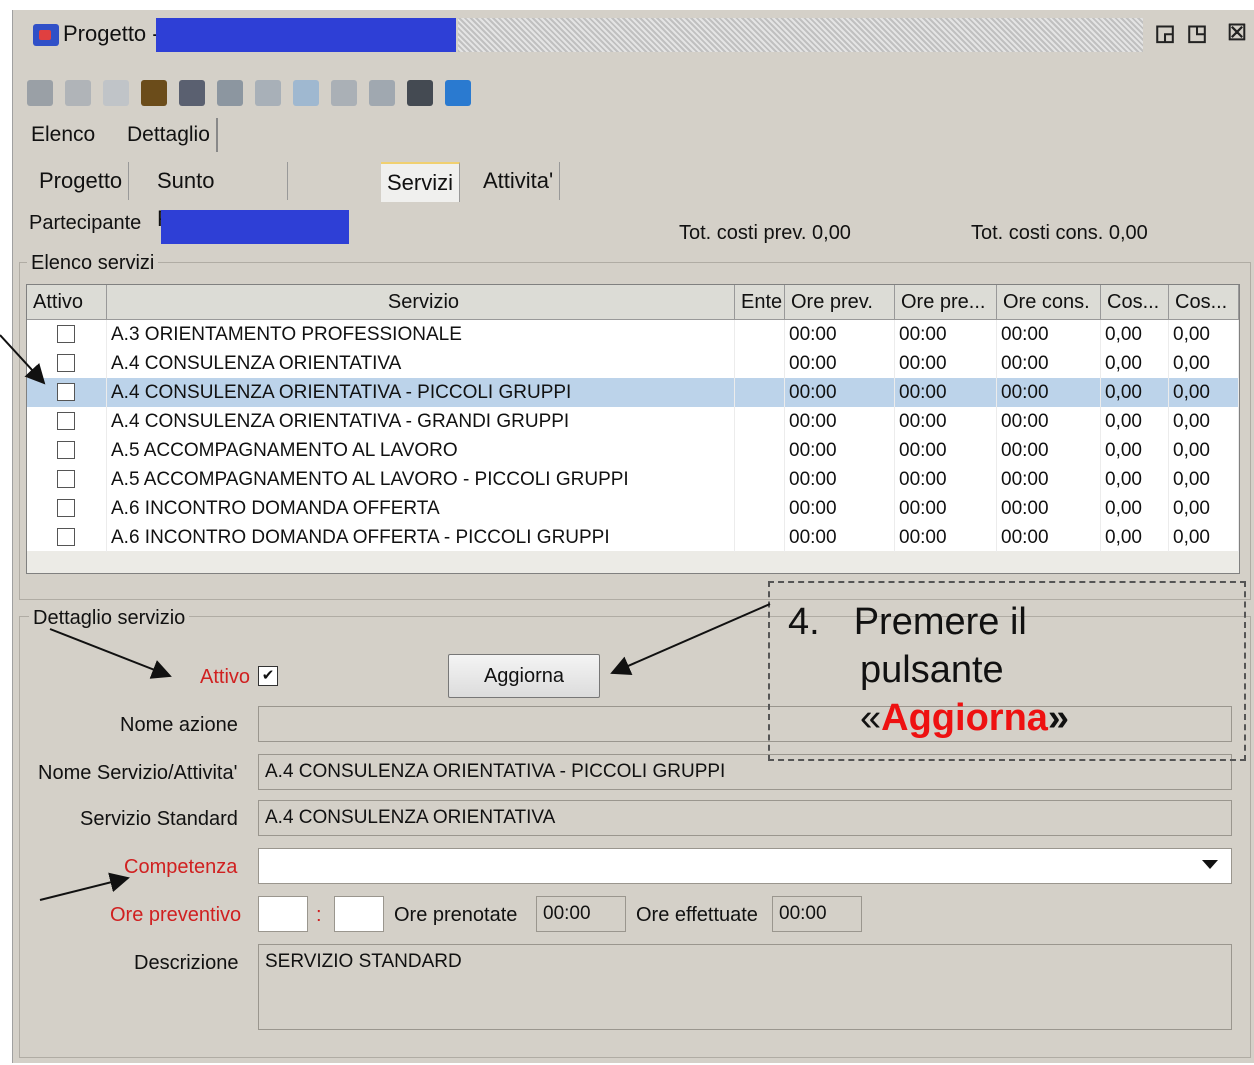  What do you see at coordinates (840, 302) in the screenshot?
I see `column-header: Ore prev.` at bounding box center [840, 302].